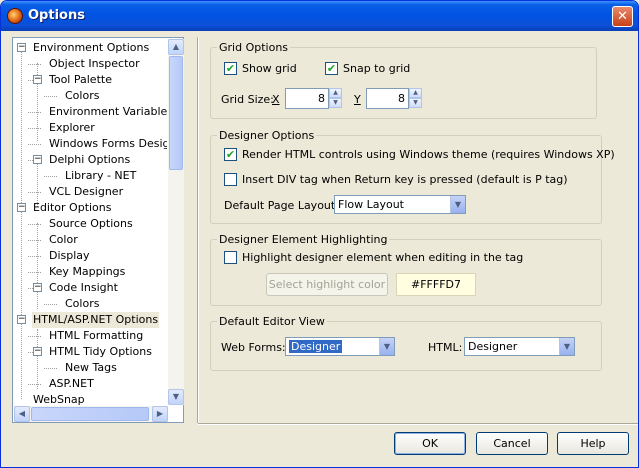 This screenshot has width=639, height=468. What do you see at coordinates (371, 204) in the screenshot?
I see `page-layout-value: Flow Layout` at bounding box center [371, 204].